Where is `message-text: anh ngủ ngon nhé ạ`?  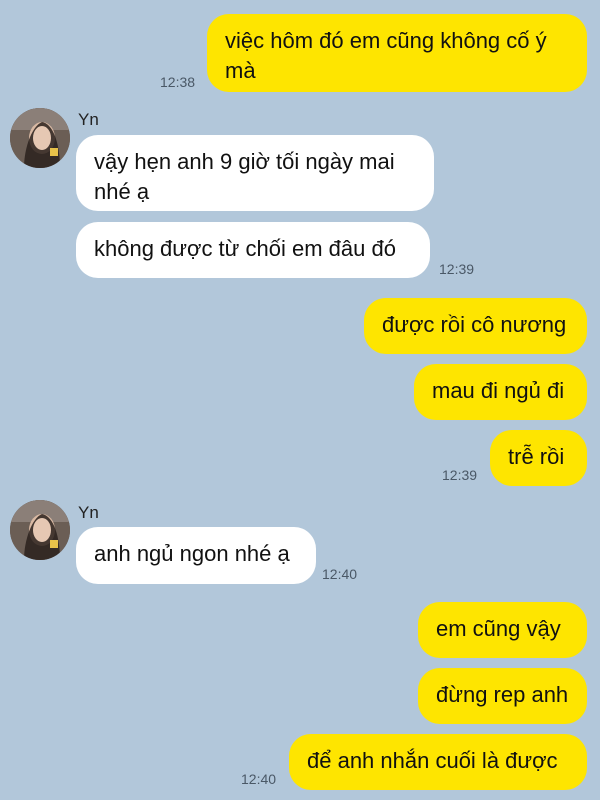
message-text: anh ngủ ngon nhé ạ is located at coordinates (192, 553).